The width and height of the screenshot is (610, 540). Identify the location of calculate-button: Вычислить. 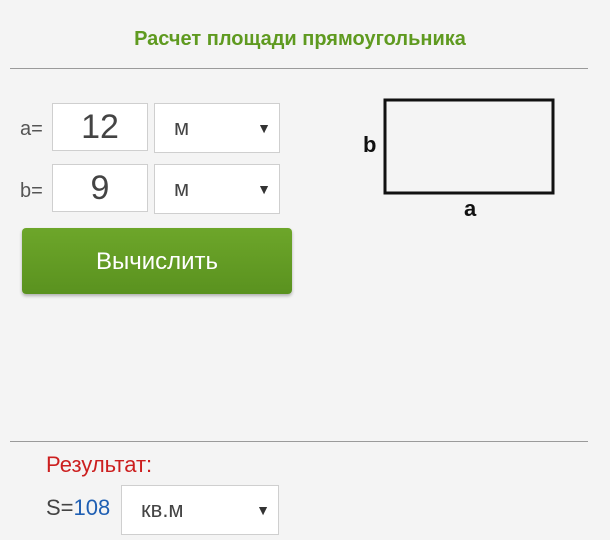
(157, 261).